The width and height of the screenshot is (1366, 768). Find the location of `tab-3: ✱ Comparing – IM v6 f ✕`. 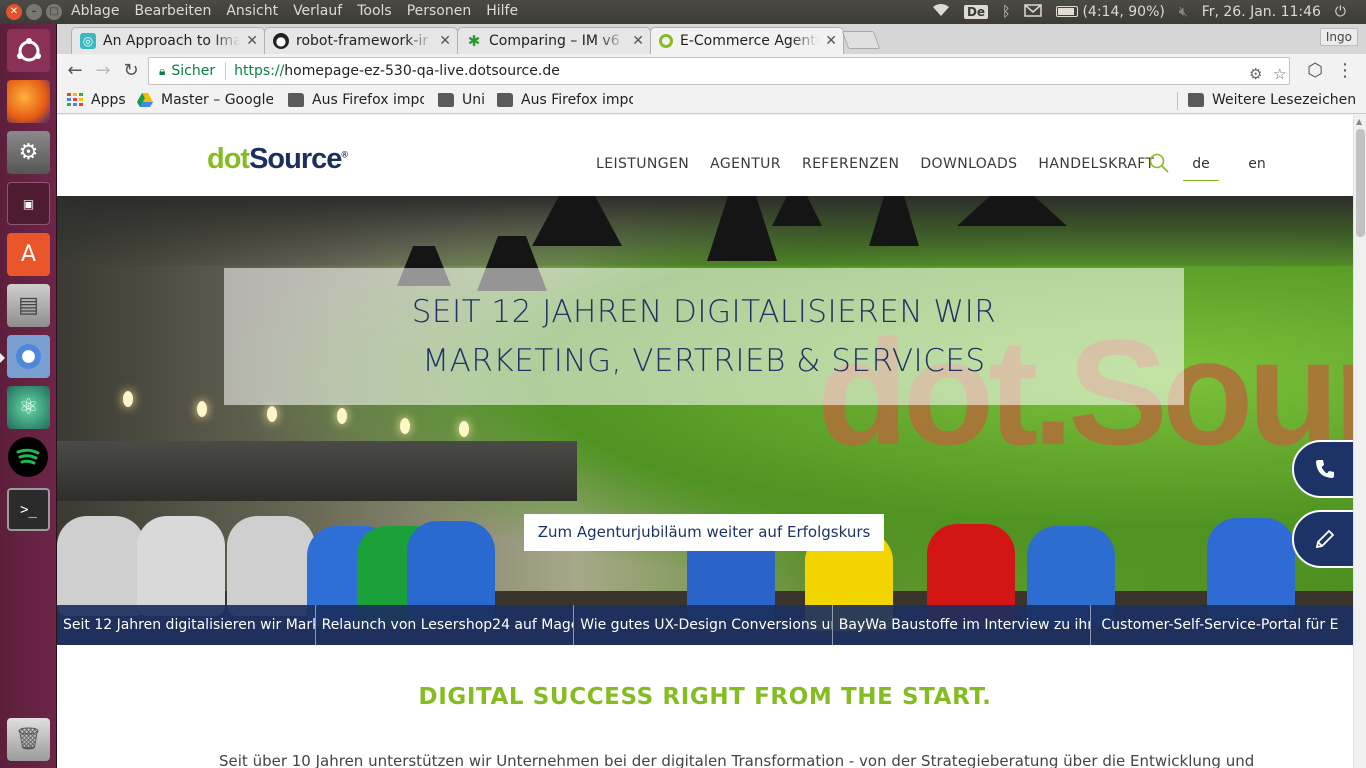

tab-3: ✱ Comparing – IM v6 f ✕ is located at coordinates (554, 40).